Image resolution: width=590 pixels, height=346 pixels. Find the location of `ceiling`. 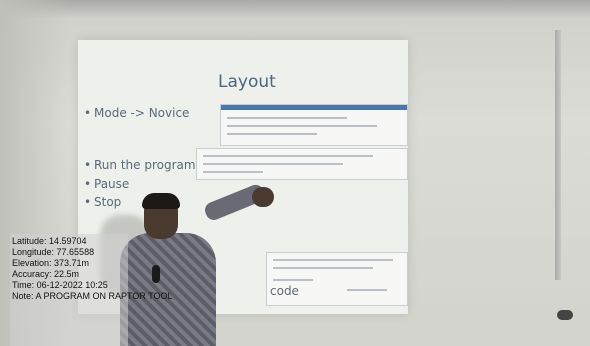

ceiling is located at coordinates (295, 9).